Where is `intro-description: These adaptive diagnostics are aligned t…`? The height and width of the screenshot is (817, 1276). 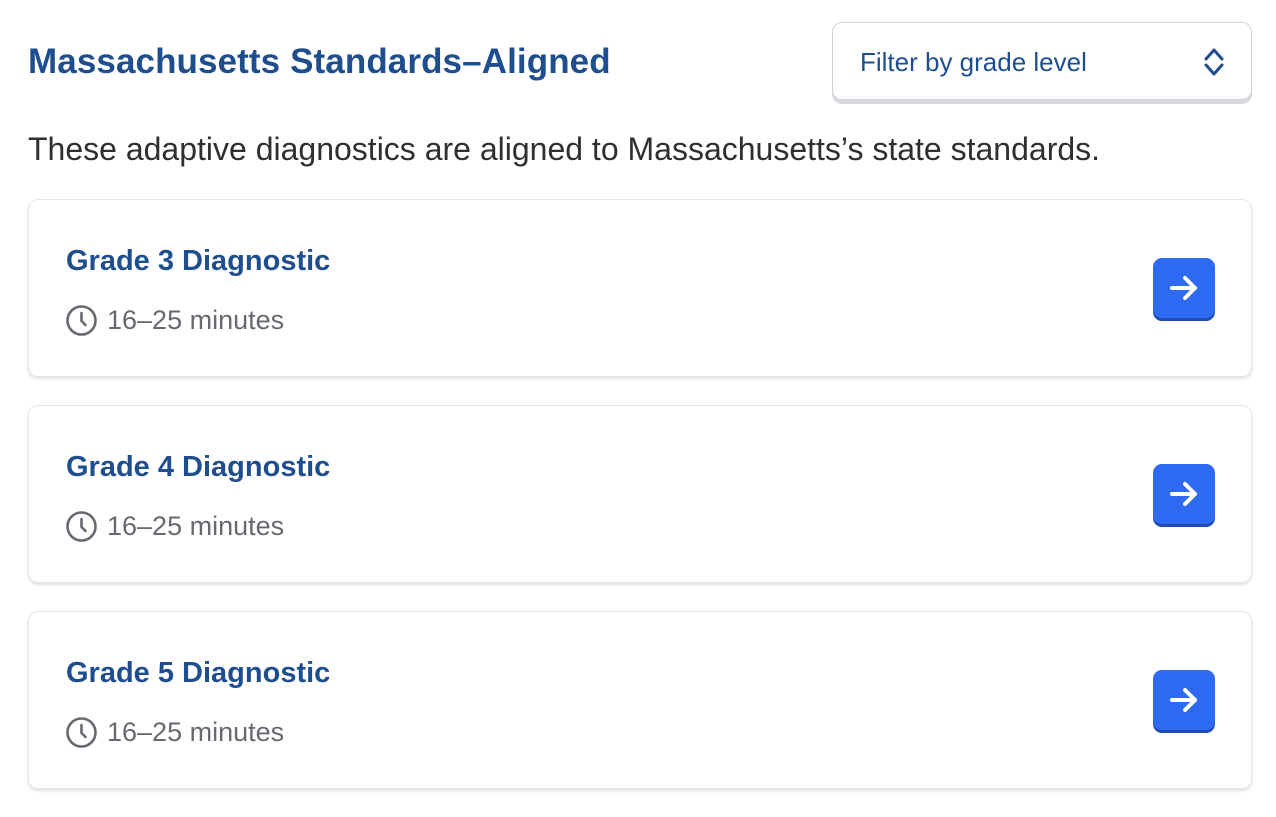 intro-description: These adaptive diagnostics are aligned t… is located at coordinates (564, 149).